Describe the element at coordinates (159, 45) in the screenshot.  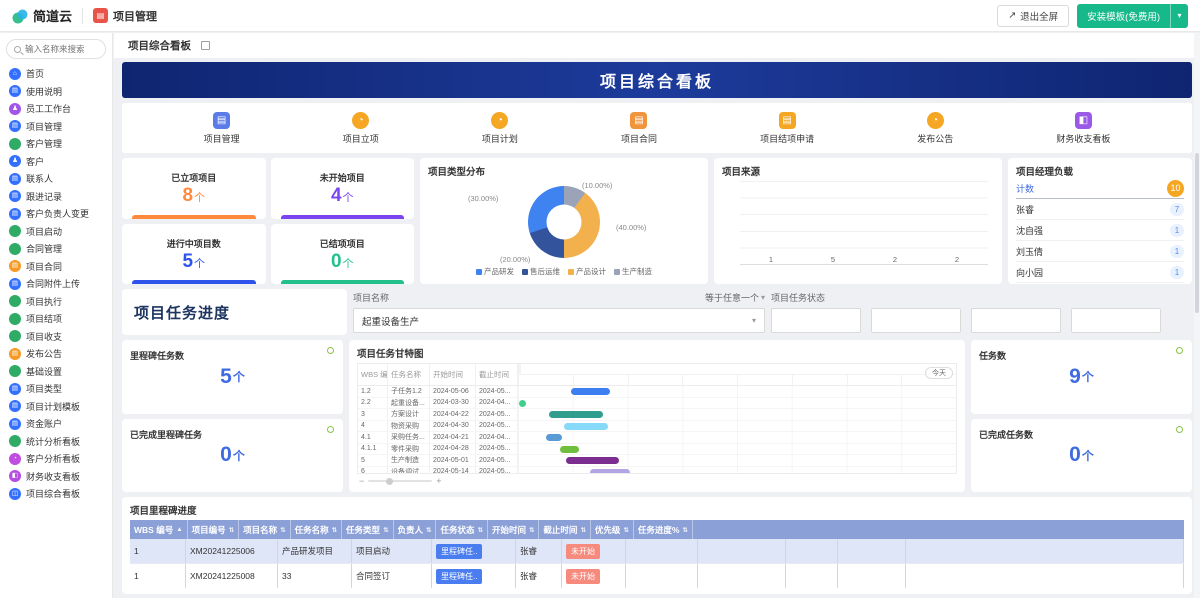
I see `tab-dashboard: 项目综合看板` at that location.